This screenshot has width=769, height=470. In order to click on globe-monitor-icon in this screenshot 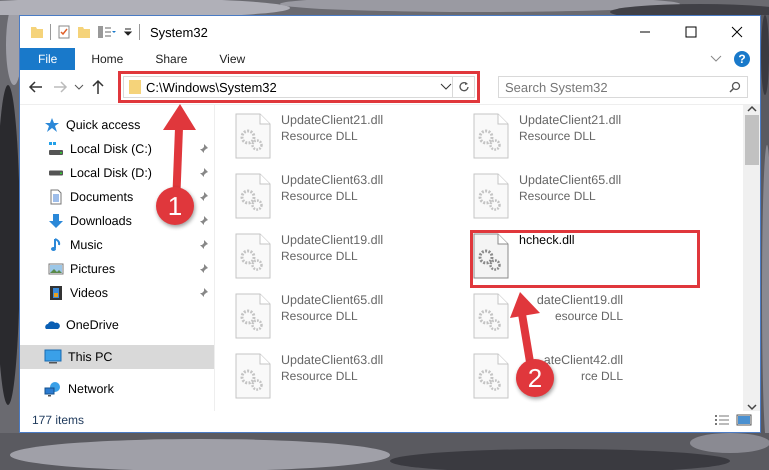, I will do `click(53, 389)`.